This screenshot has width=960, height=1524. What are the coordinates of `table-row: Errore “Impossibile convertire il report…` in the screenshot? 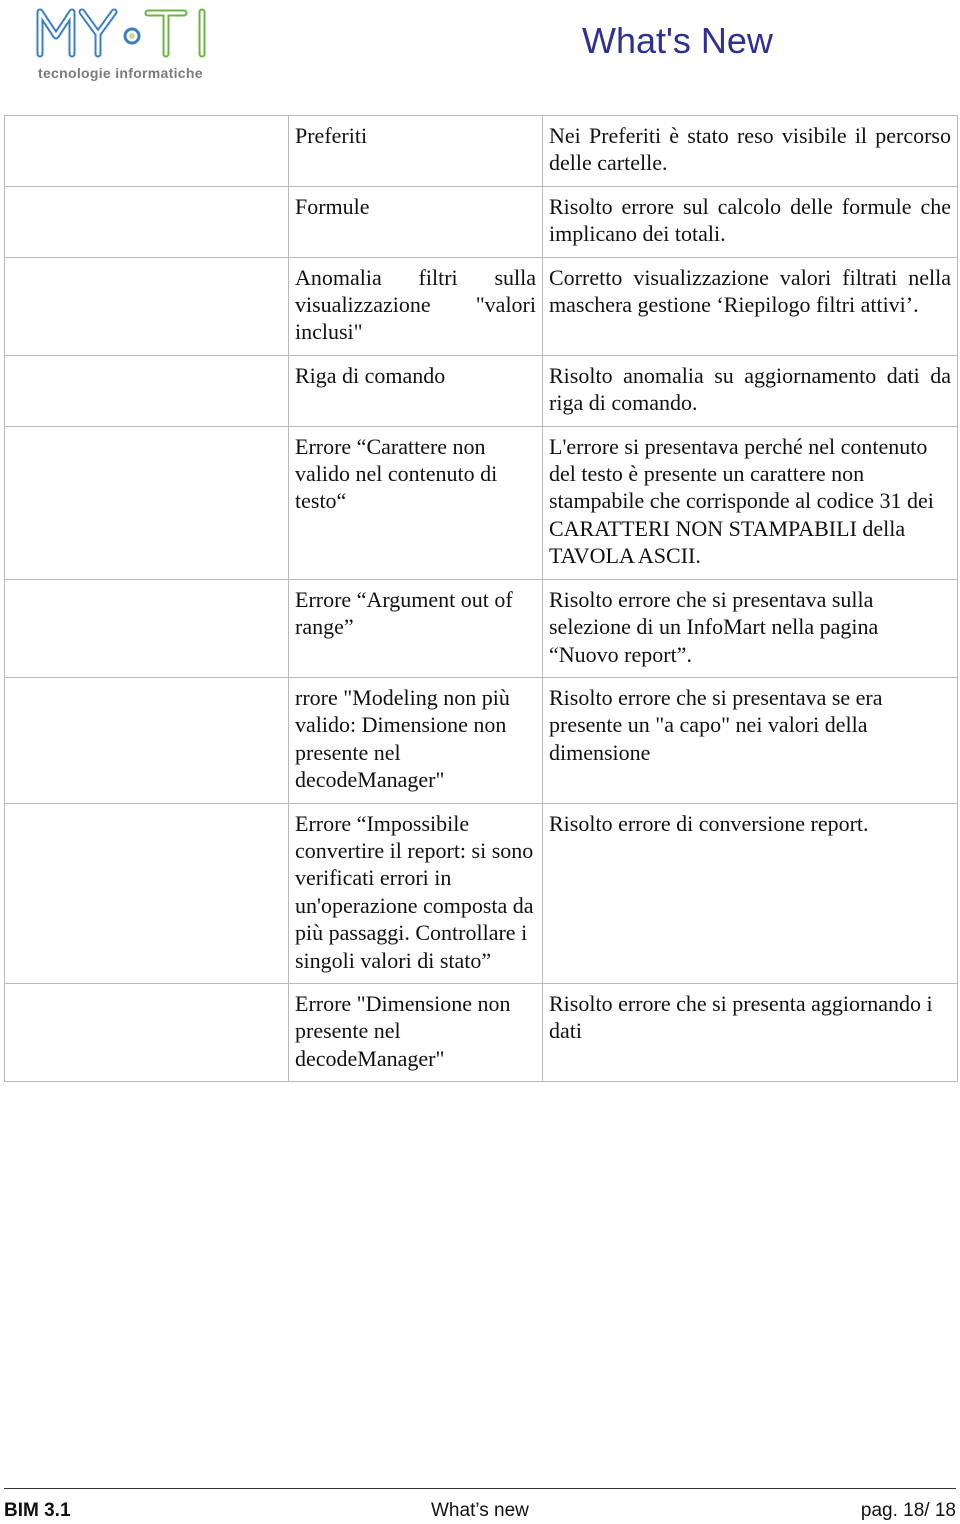 It's located at (481, 893).